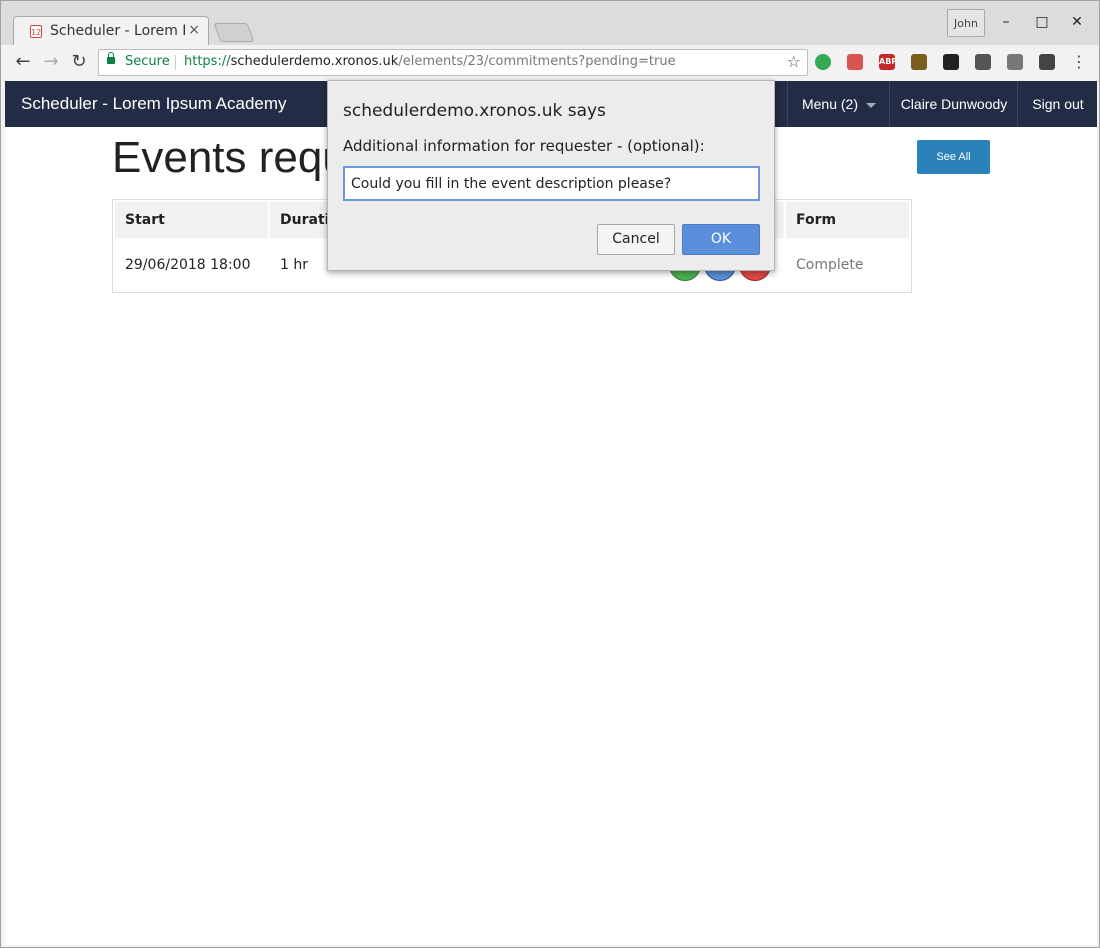  What do you see at coordinates (888, 62) in the screenshot?
I see `adblock-plus-icon: ABP` at bounding box center [888, 62].